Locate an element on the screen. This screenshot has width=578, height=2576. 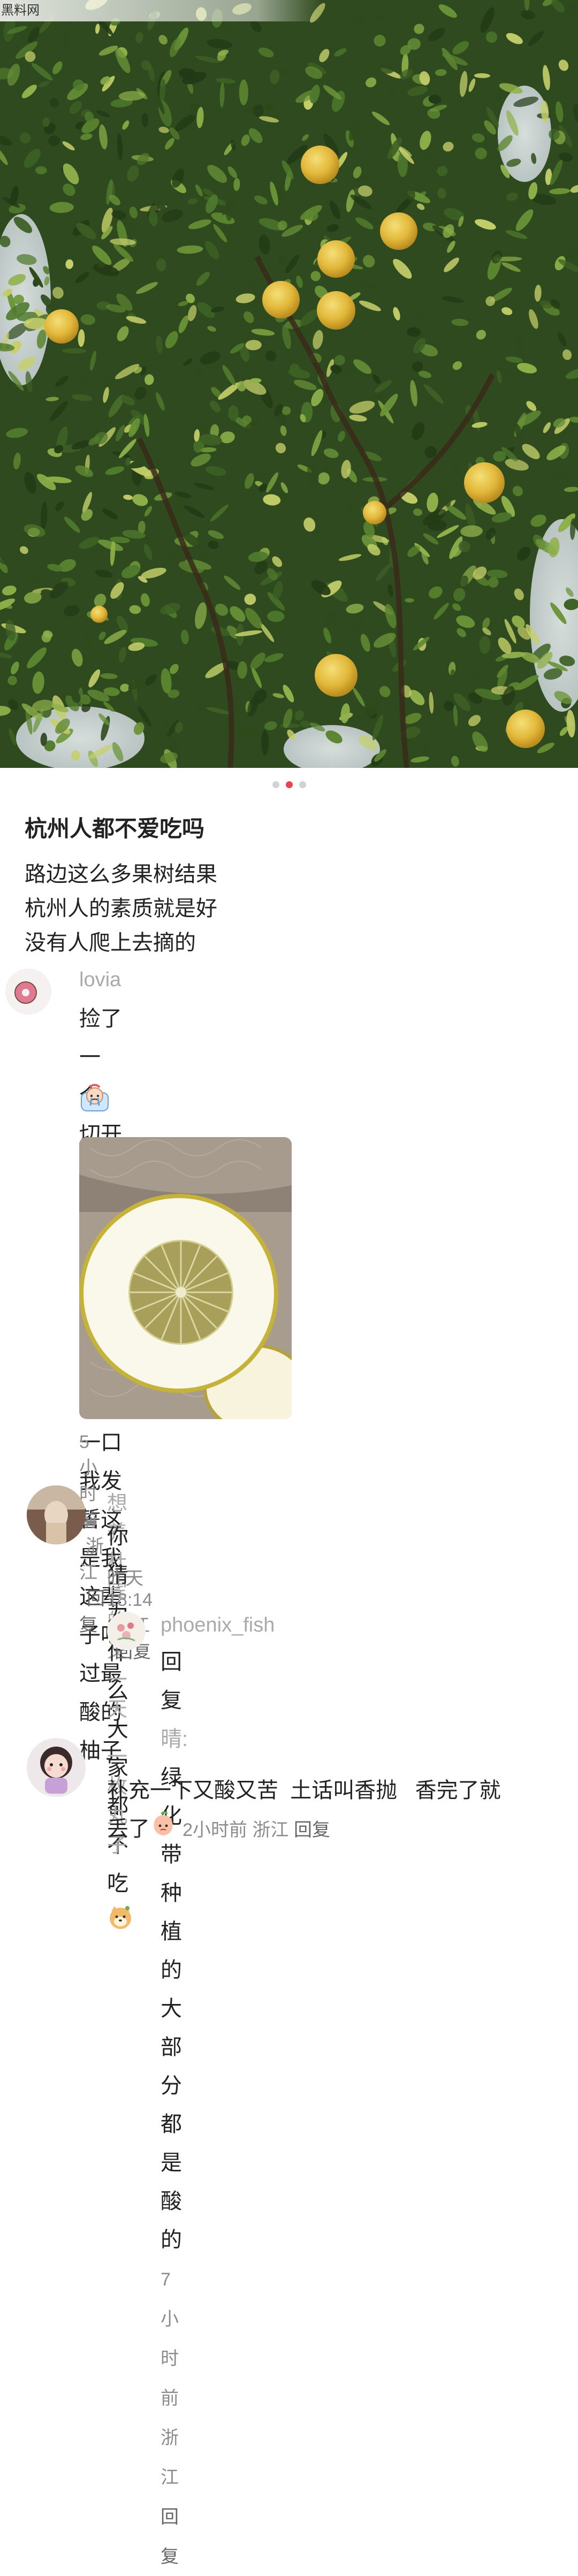
reply-target: 晴: is located at coordinates (174, 1739).